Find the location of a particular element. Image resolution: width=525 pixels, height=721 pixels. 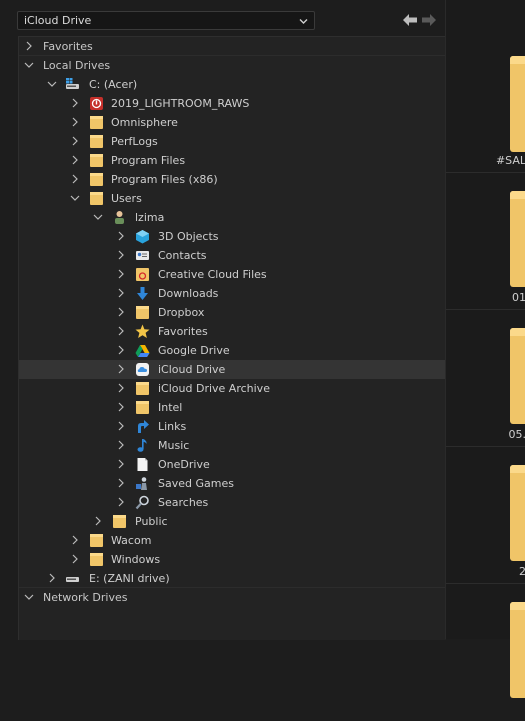

tree-item-label: Google Drive is located at coordinates (194, 350).